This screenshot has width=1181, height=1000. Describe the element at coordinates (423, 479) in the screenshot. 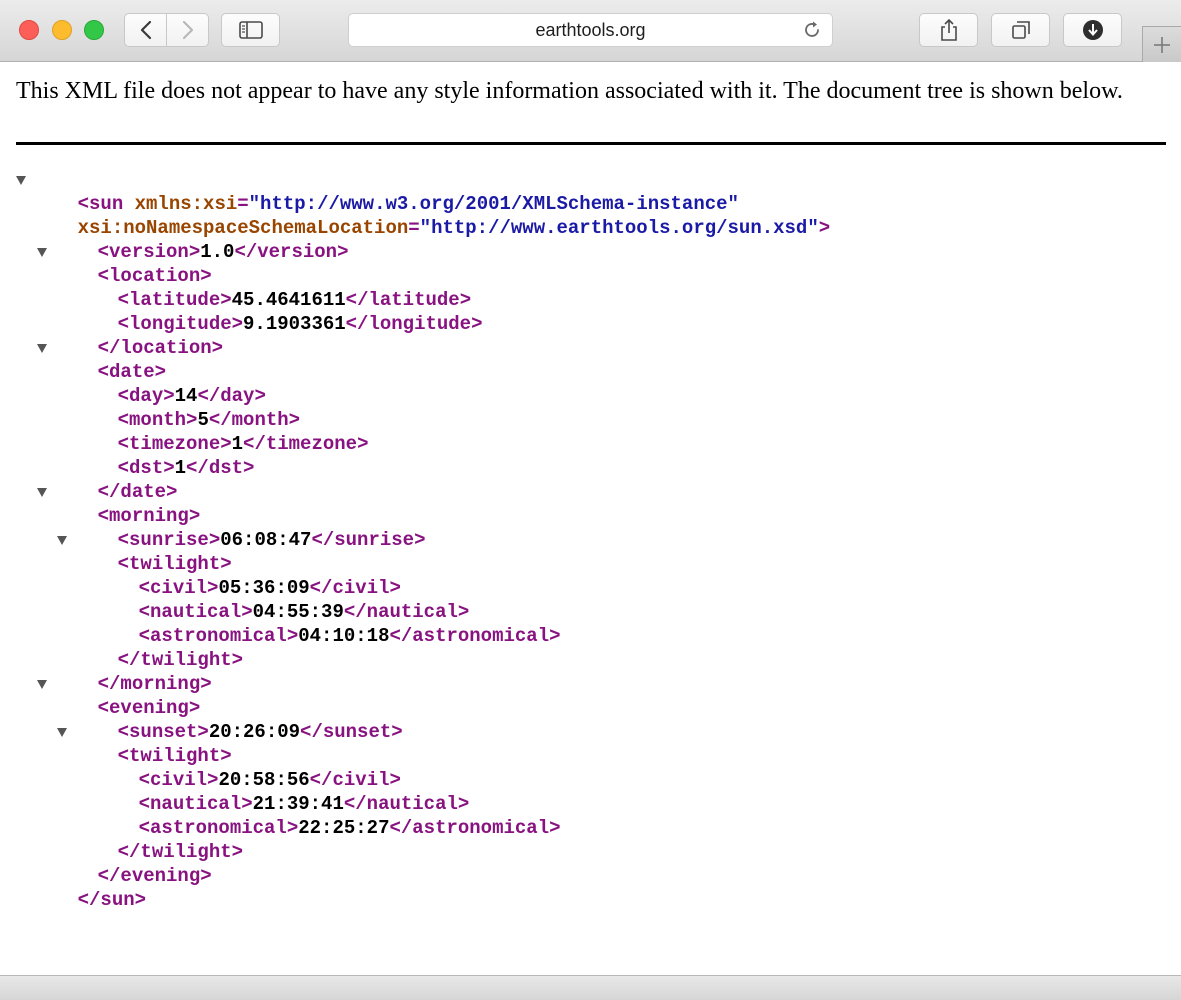

I see `xml-line: </date>` at that location.